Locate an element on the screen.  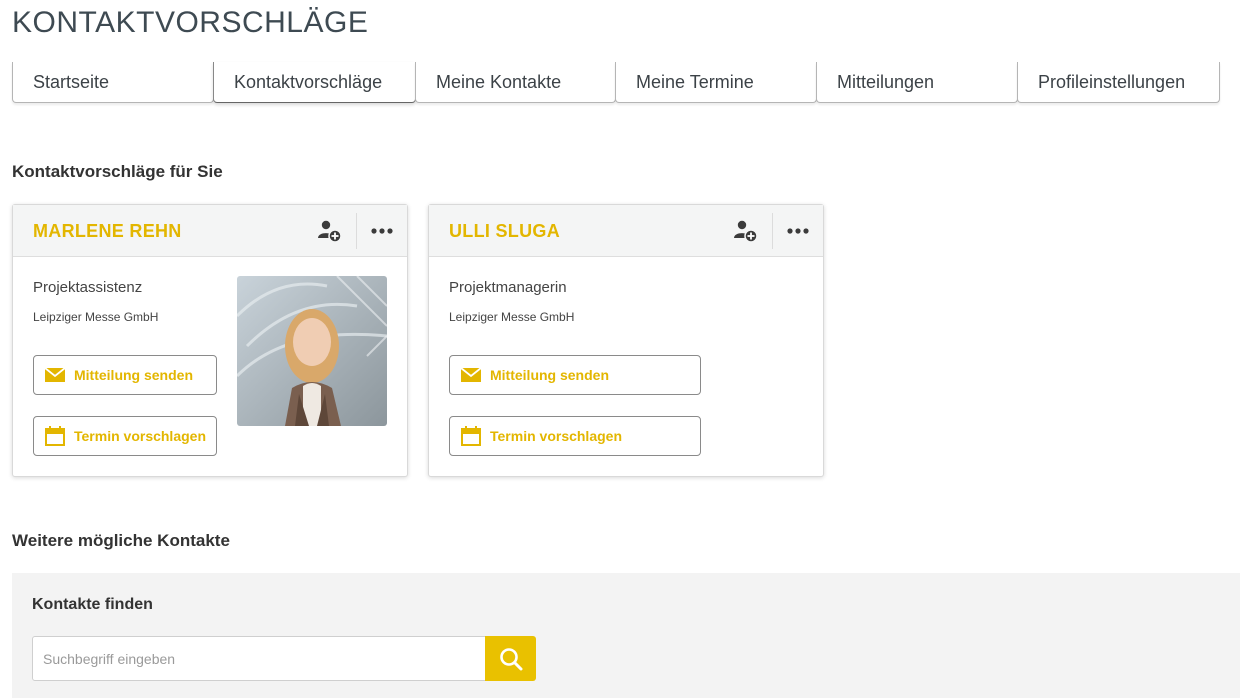
contact-role: Projektassistenz is located at coordinates (88, 287).